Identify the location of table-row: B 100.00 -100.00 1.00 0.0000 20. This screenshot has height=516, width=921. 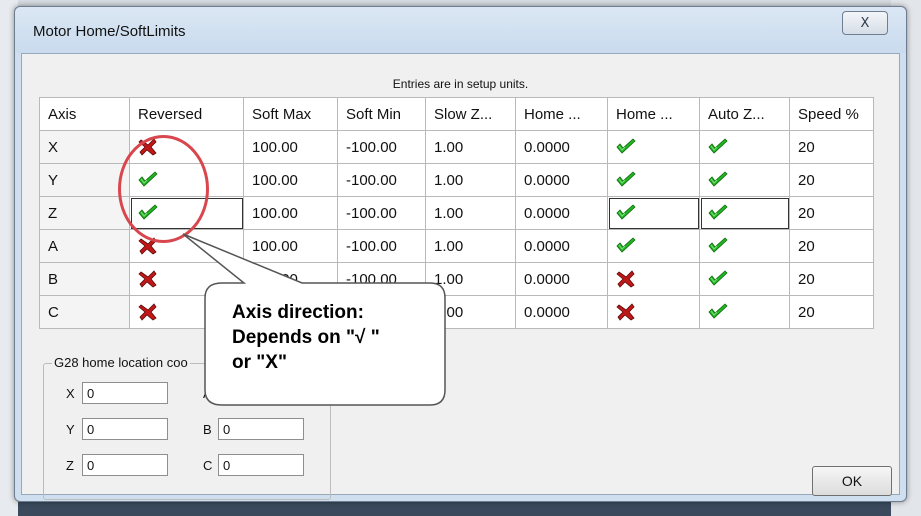
(456, 279).